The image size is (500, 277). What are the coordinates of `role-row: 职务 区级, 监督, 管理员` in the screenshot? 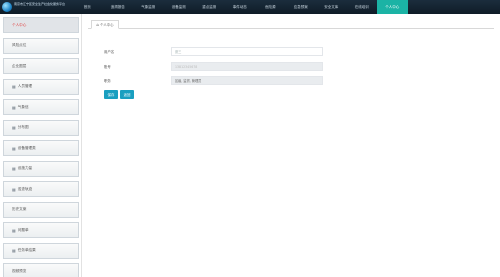 It's located at (214, 80).